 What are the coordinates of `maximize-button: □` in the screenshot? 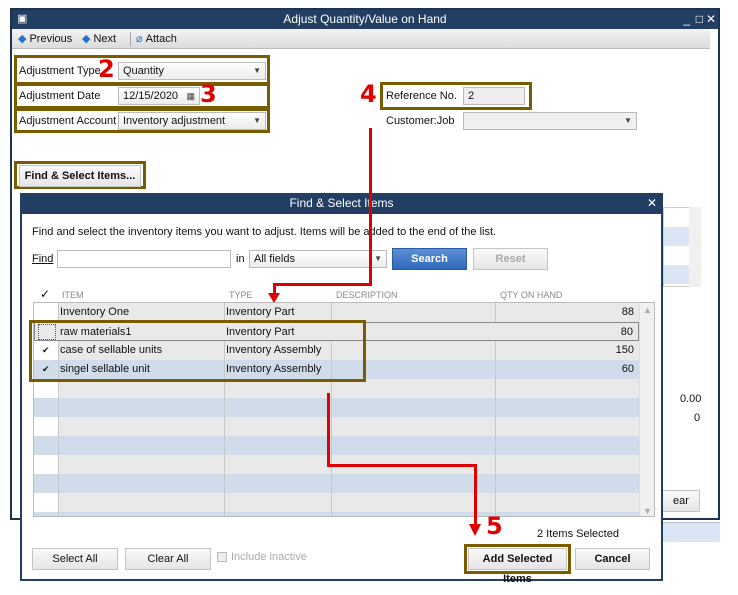 It's located at (699, 19).